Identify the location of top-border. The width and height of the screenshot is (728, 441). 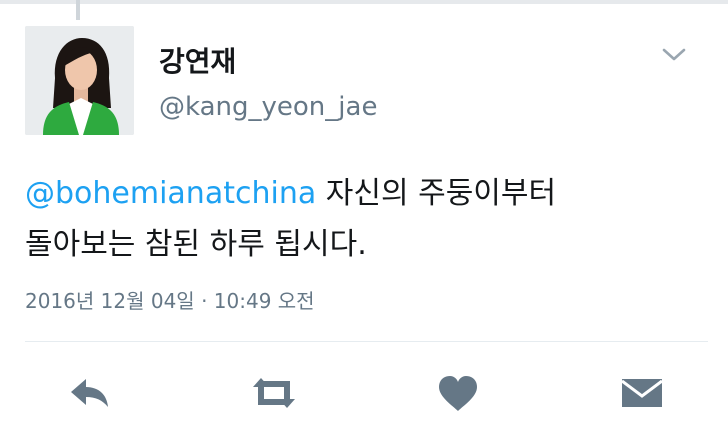
(364, 2).